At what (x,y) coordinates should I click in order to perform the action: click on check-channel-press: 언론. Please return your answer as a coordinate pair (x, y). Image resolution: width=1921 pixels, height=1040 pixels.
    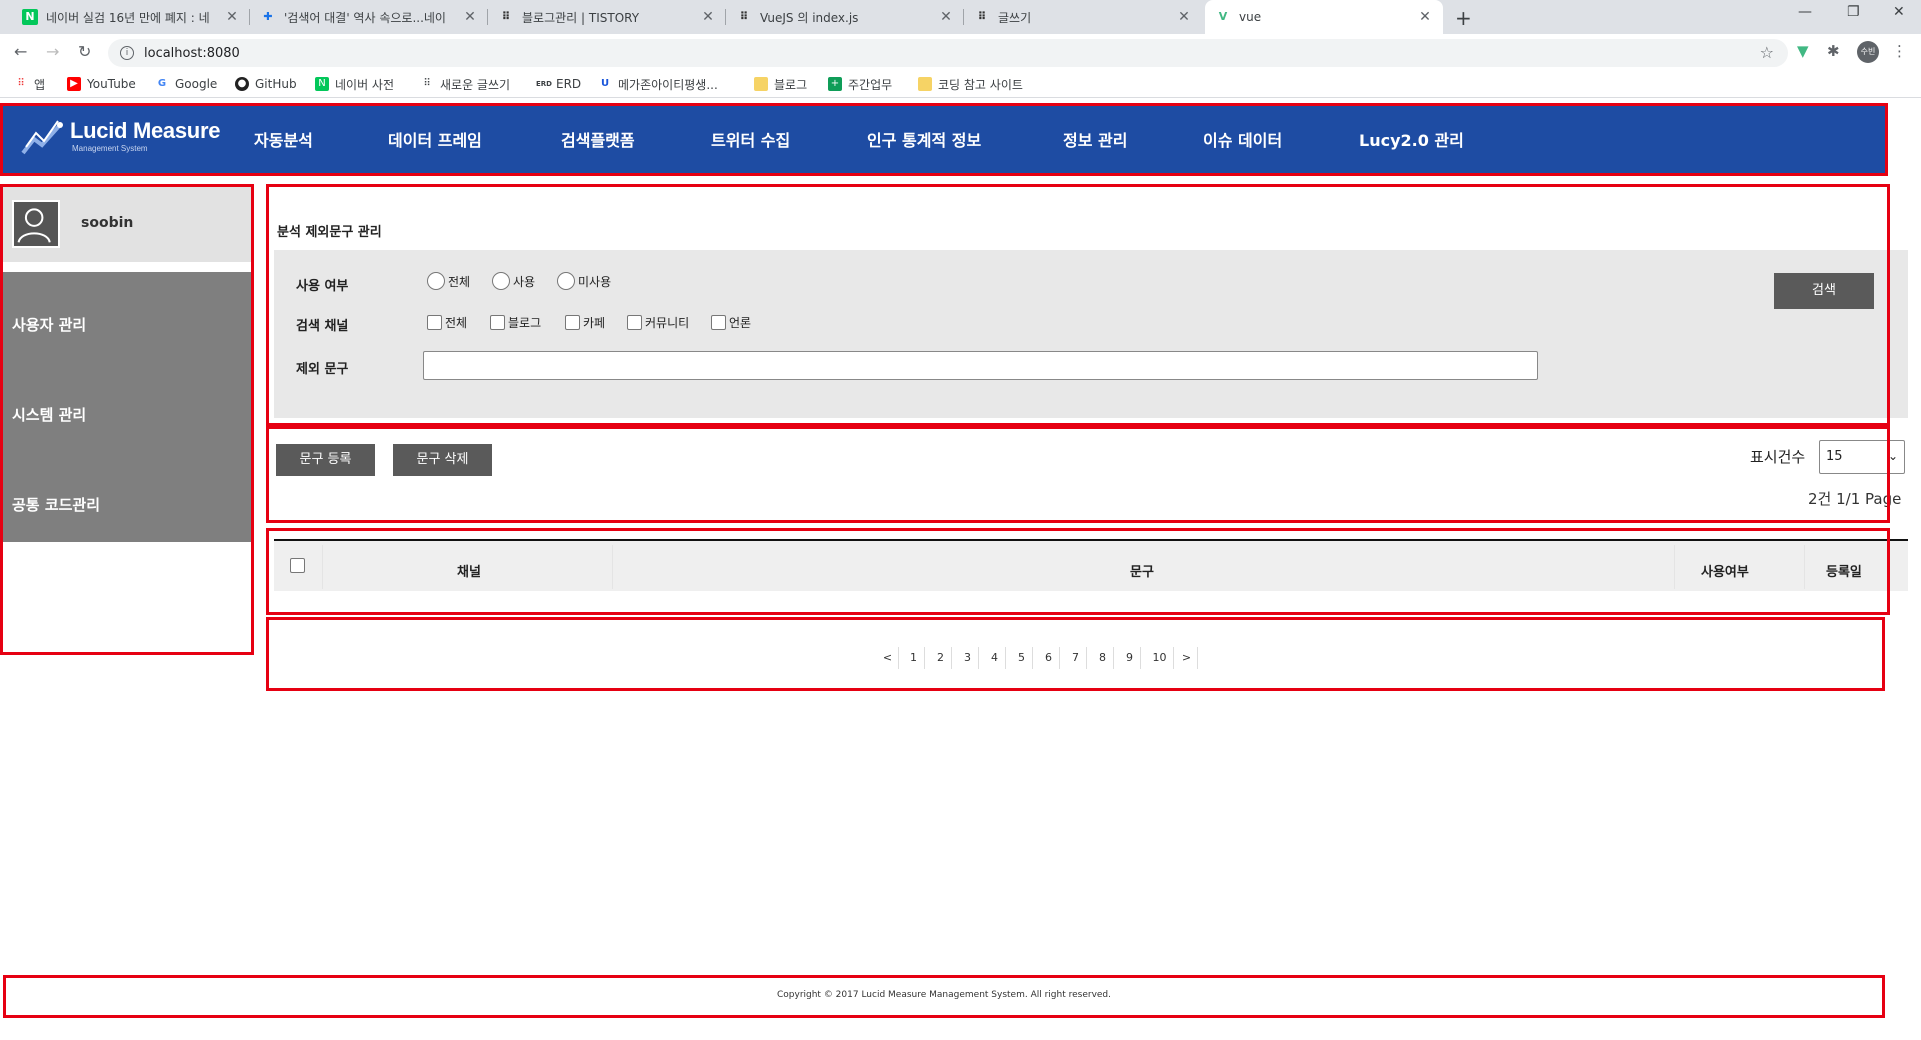
    Looking at the image, I should click on (731, 322).